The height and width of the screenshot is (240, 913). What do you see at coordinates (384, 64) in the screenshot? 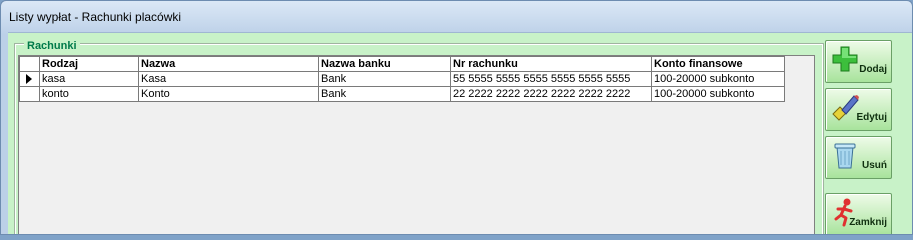
I see `column-header-nazwa-banku: Nazwa banku` at bounding box center [384, 64].